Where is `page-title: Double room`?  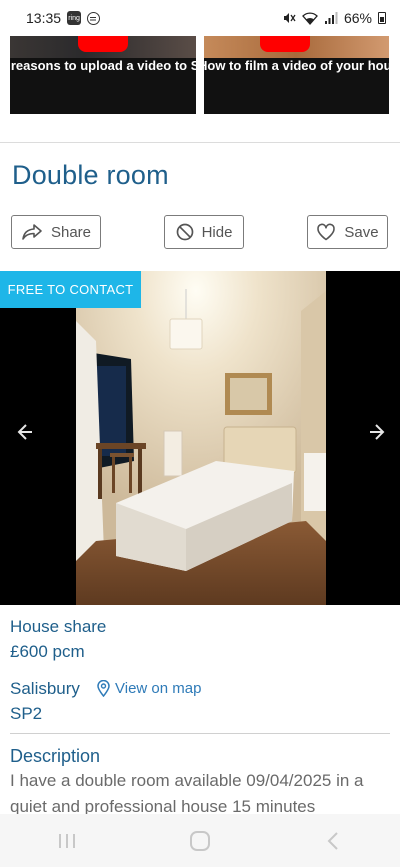 page-title: Double room is located at coordinates (90, 175).